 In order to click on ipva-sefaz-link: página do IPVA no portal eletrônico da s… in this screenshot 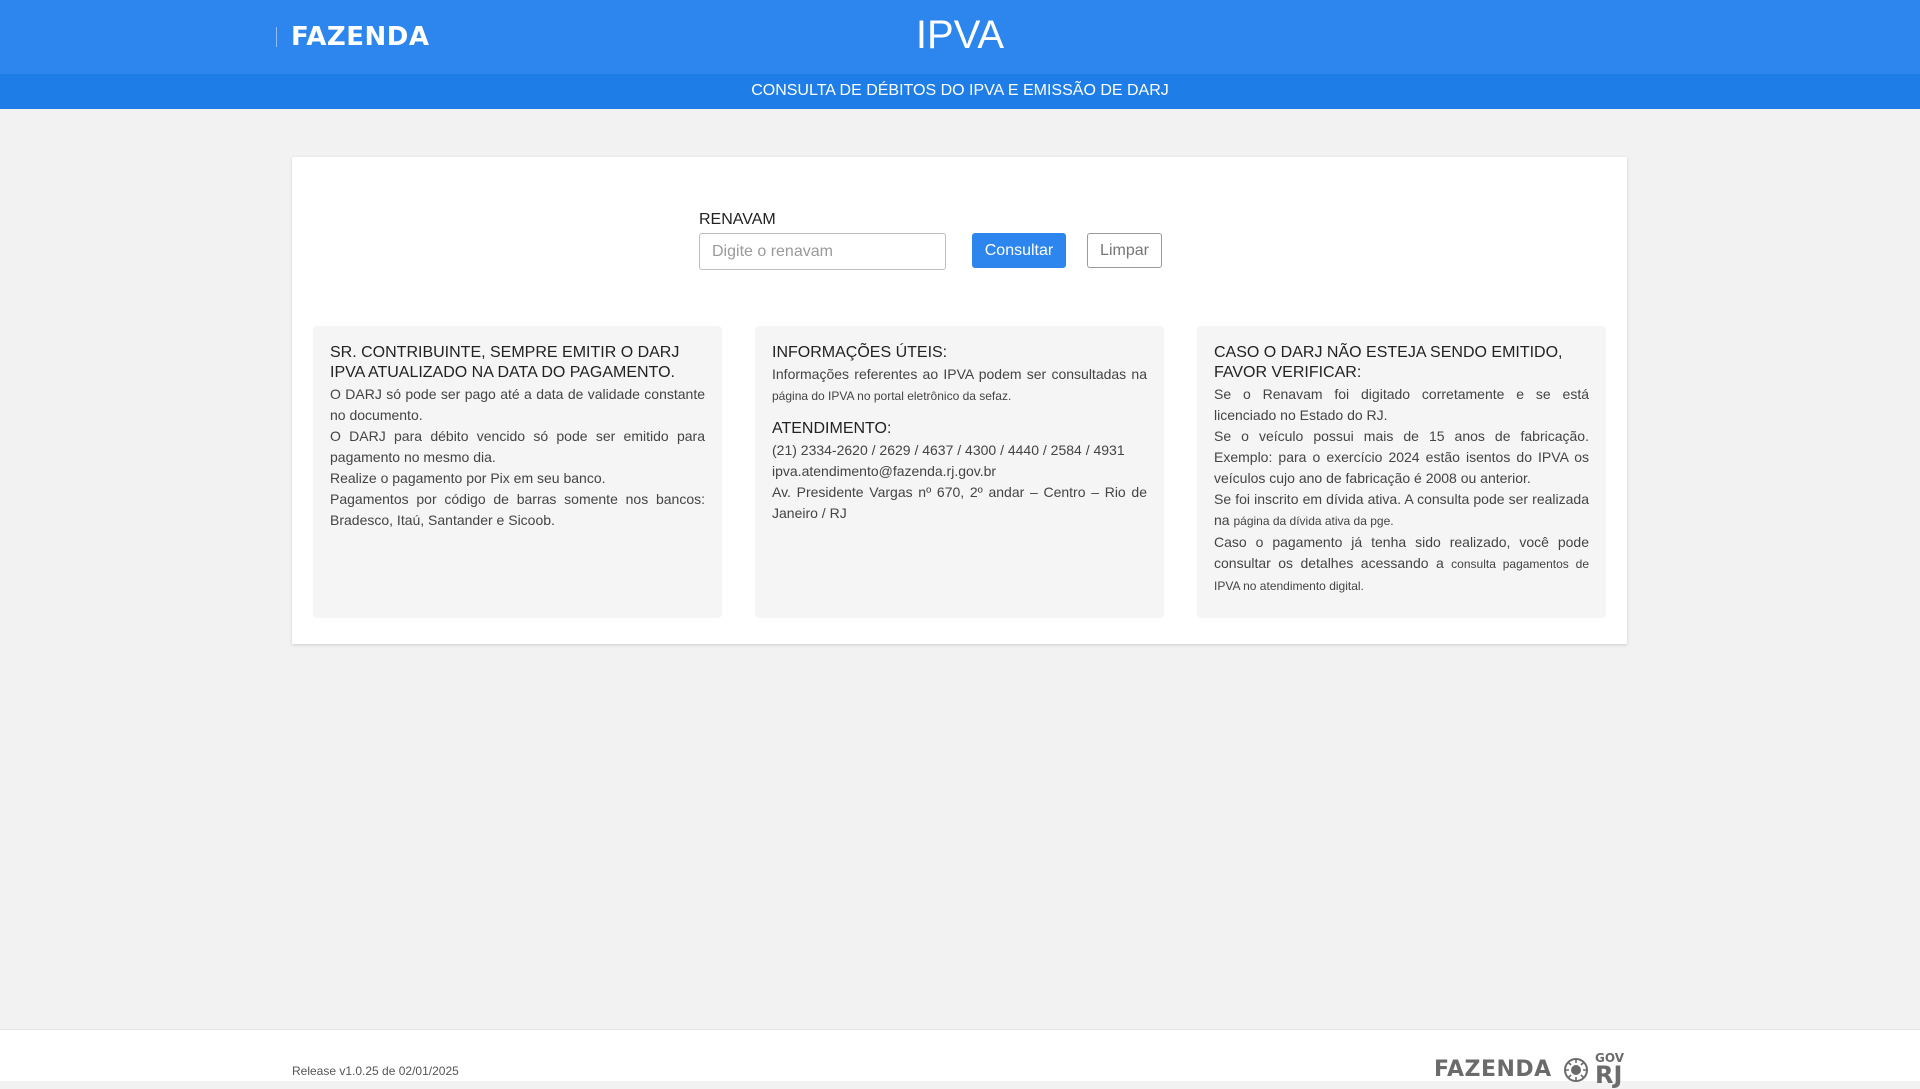, I will do `click(890, 396)`.